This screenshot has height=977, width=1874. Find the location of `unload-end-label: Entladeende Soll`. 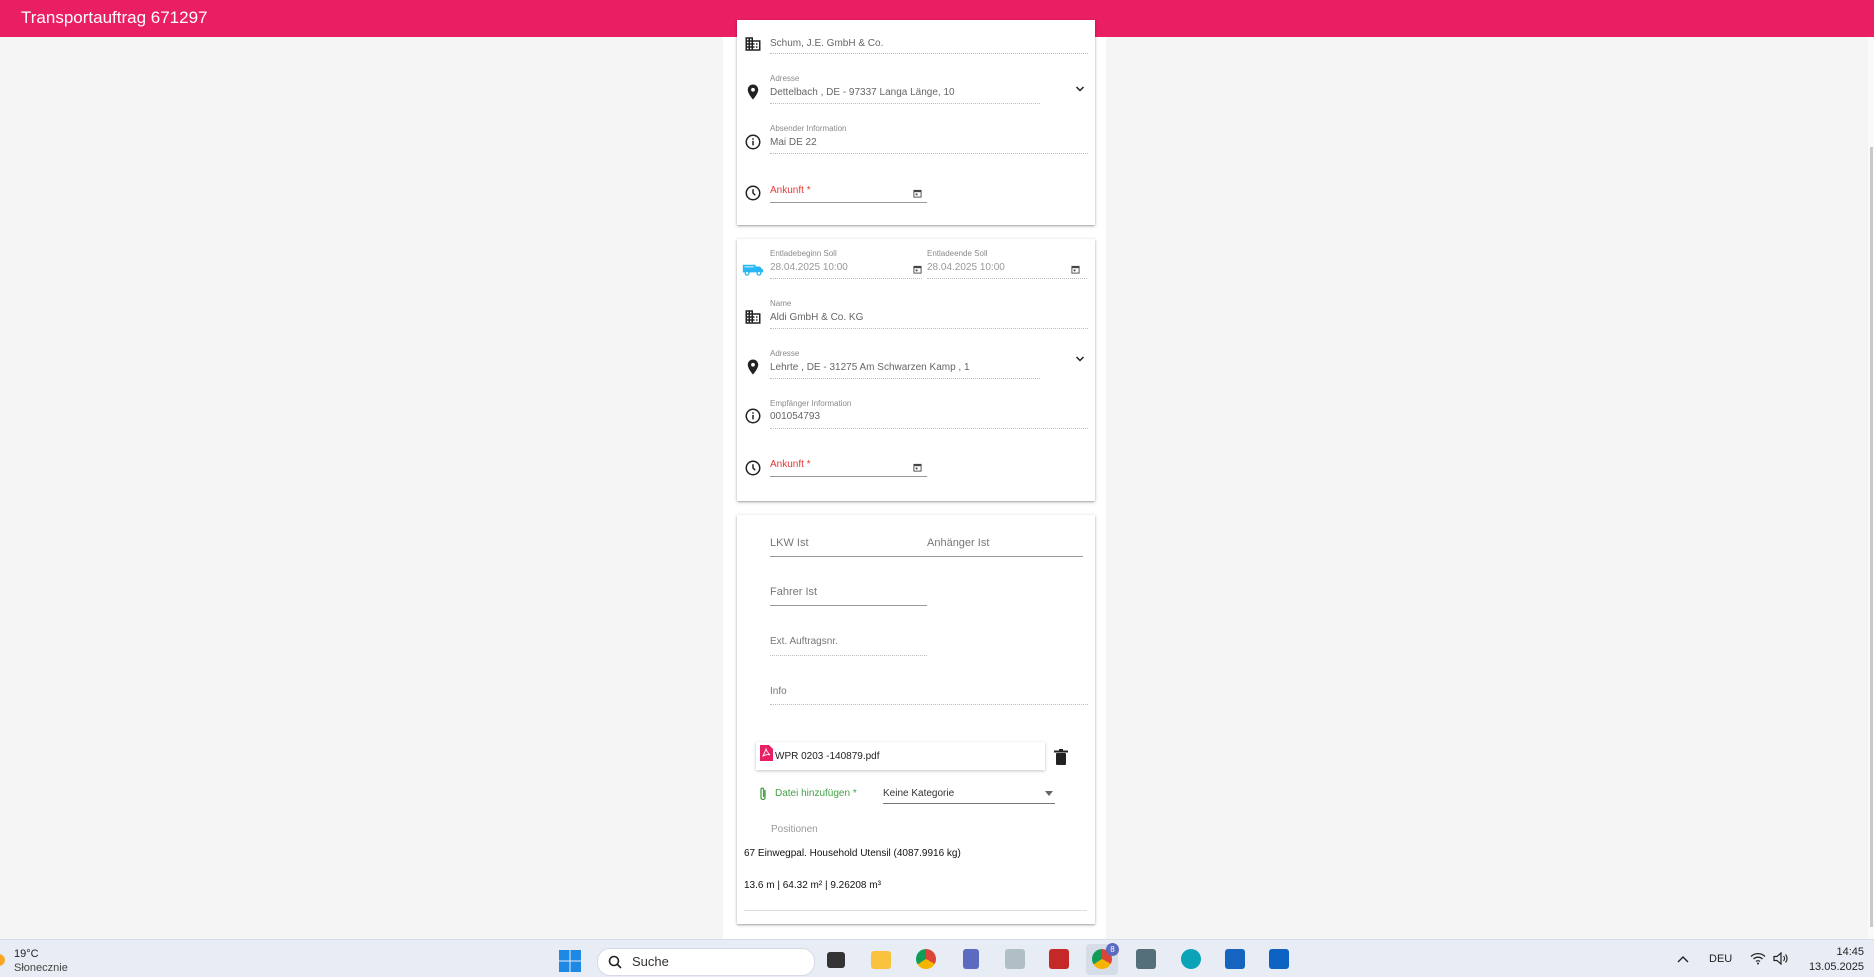

unload-end-label: Entladeende Soll is located at coordinates (957, 253).